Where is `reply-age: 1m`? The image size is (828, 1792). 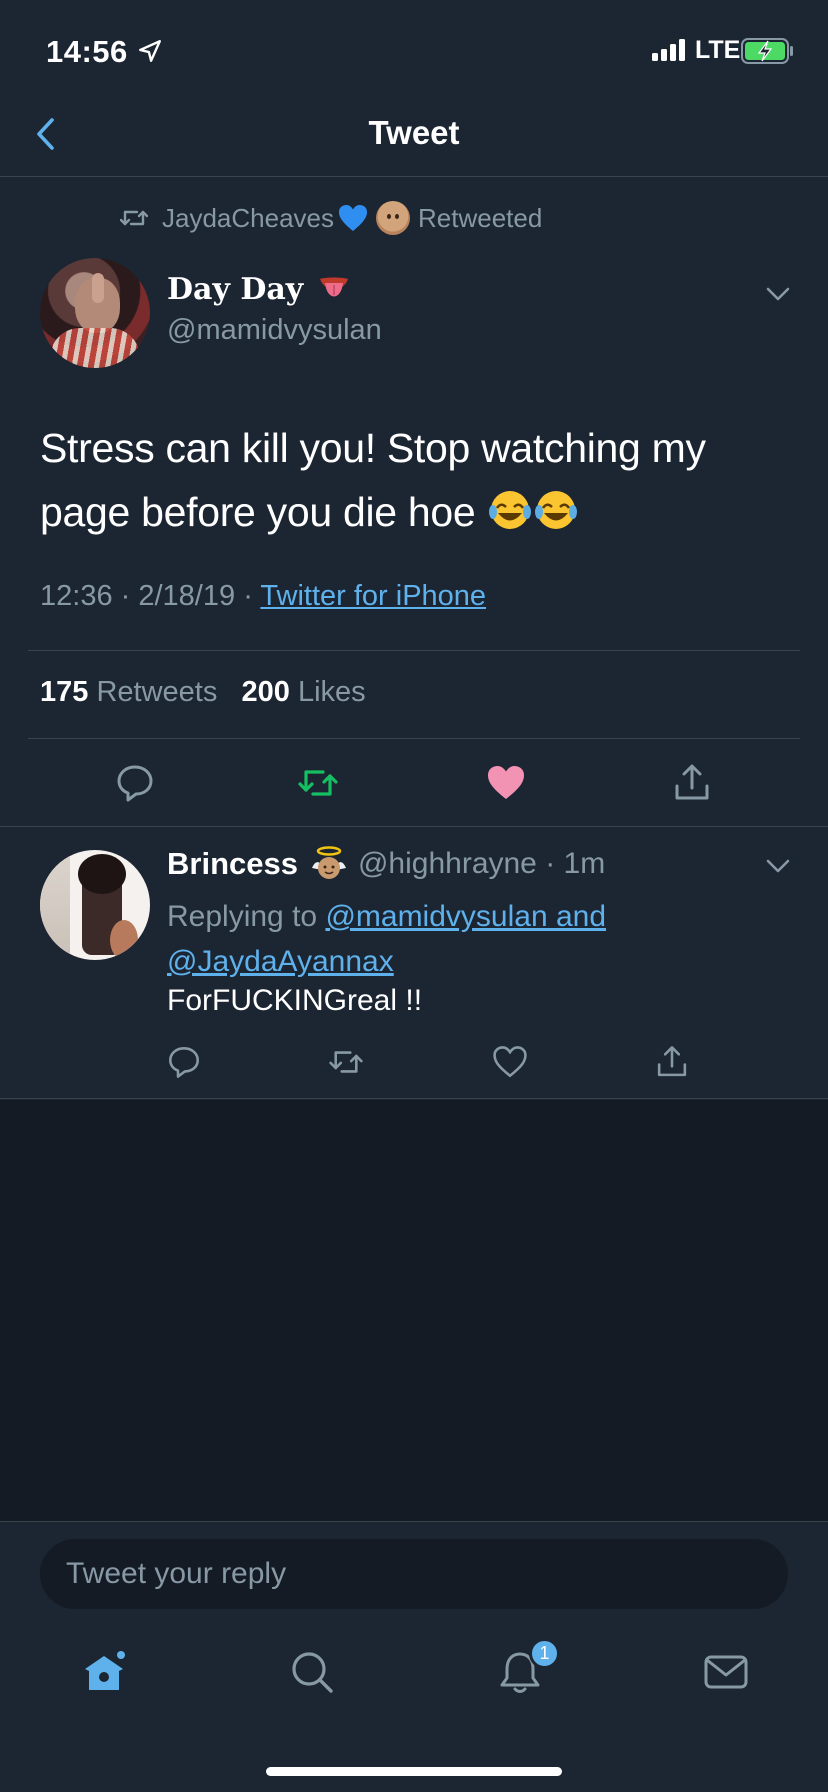
reply-age: 1m is located at coordinates (584, 863).